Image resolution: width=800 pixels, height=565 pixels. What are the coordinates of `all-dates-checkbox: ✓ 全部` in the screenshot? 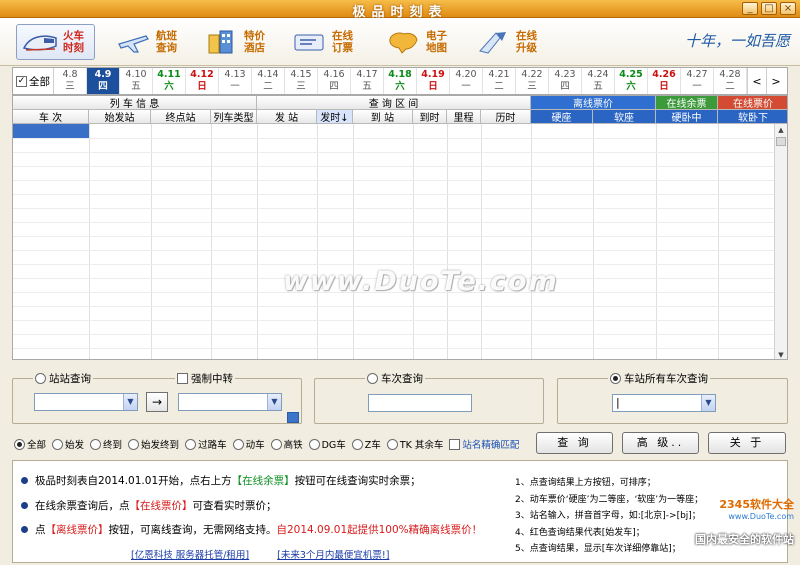 It's located at (33, 81).